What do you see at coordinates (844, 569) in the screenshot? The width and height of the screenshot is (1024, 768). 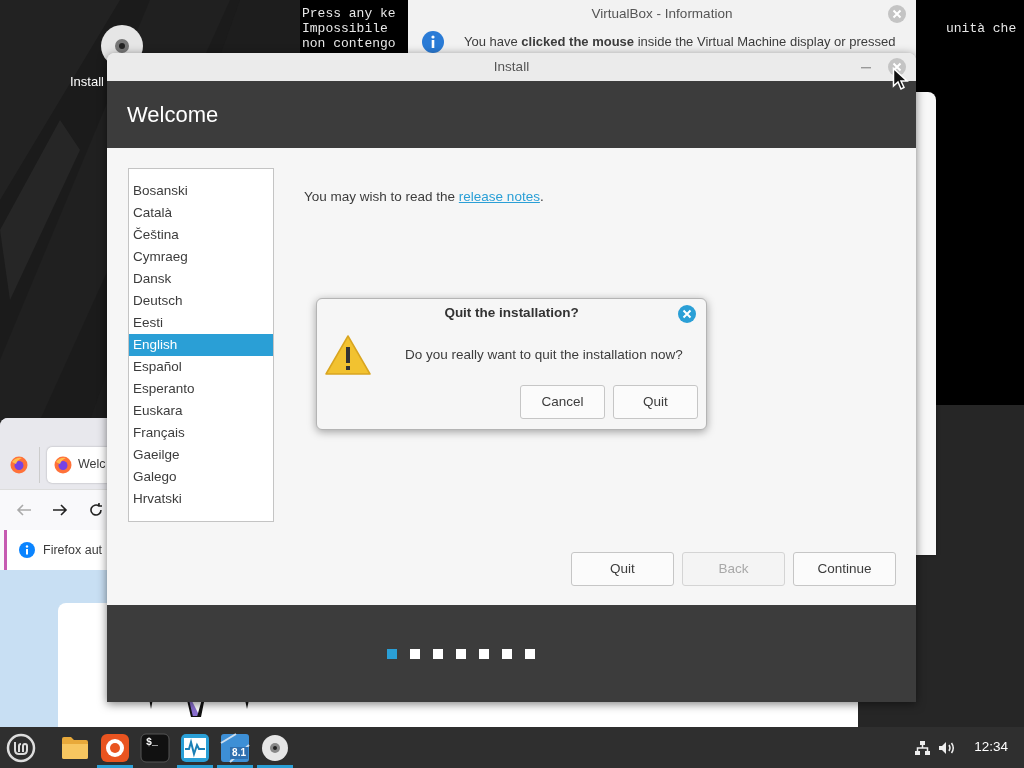 I see `wizard-button: Continue` at bounding box center [844, 569].